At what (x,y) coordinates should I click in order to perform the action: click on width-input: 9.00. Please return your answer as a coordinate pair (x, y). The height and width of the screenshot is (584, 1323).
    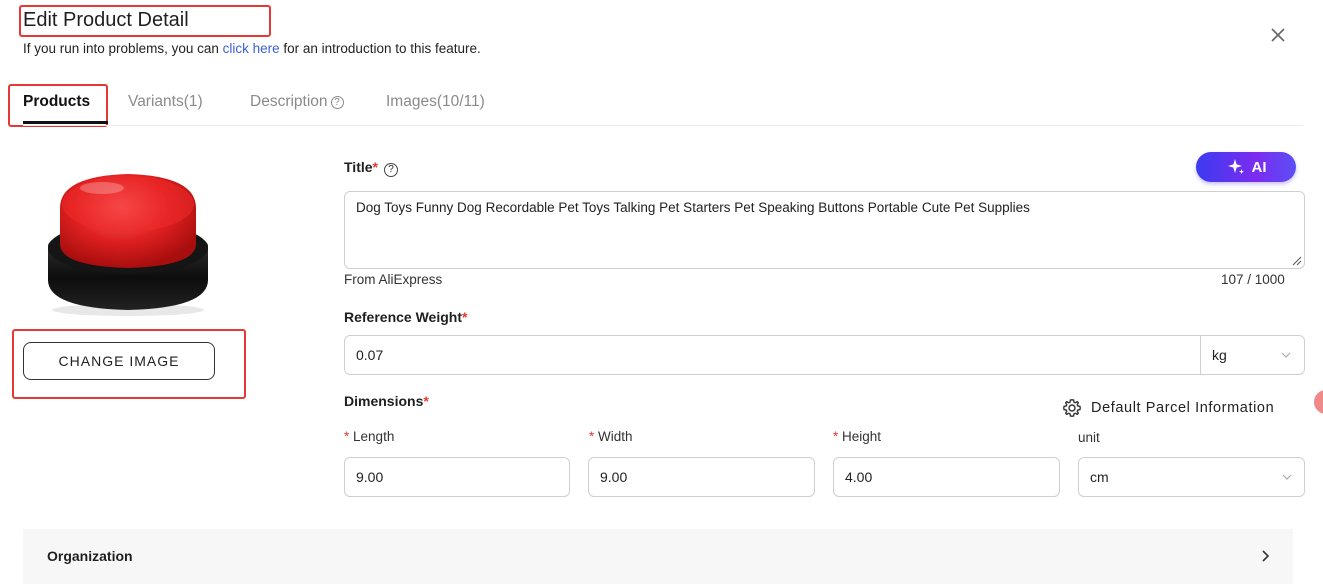
    Looking at the image, I should click on (701, 477).